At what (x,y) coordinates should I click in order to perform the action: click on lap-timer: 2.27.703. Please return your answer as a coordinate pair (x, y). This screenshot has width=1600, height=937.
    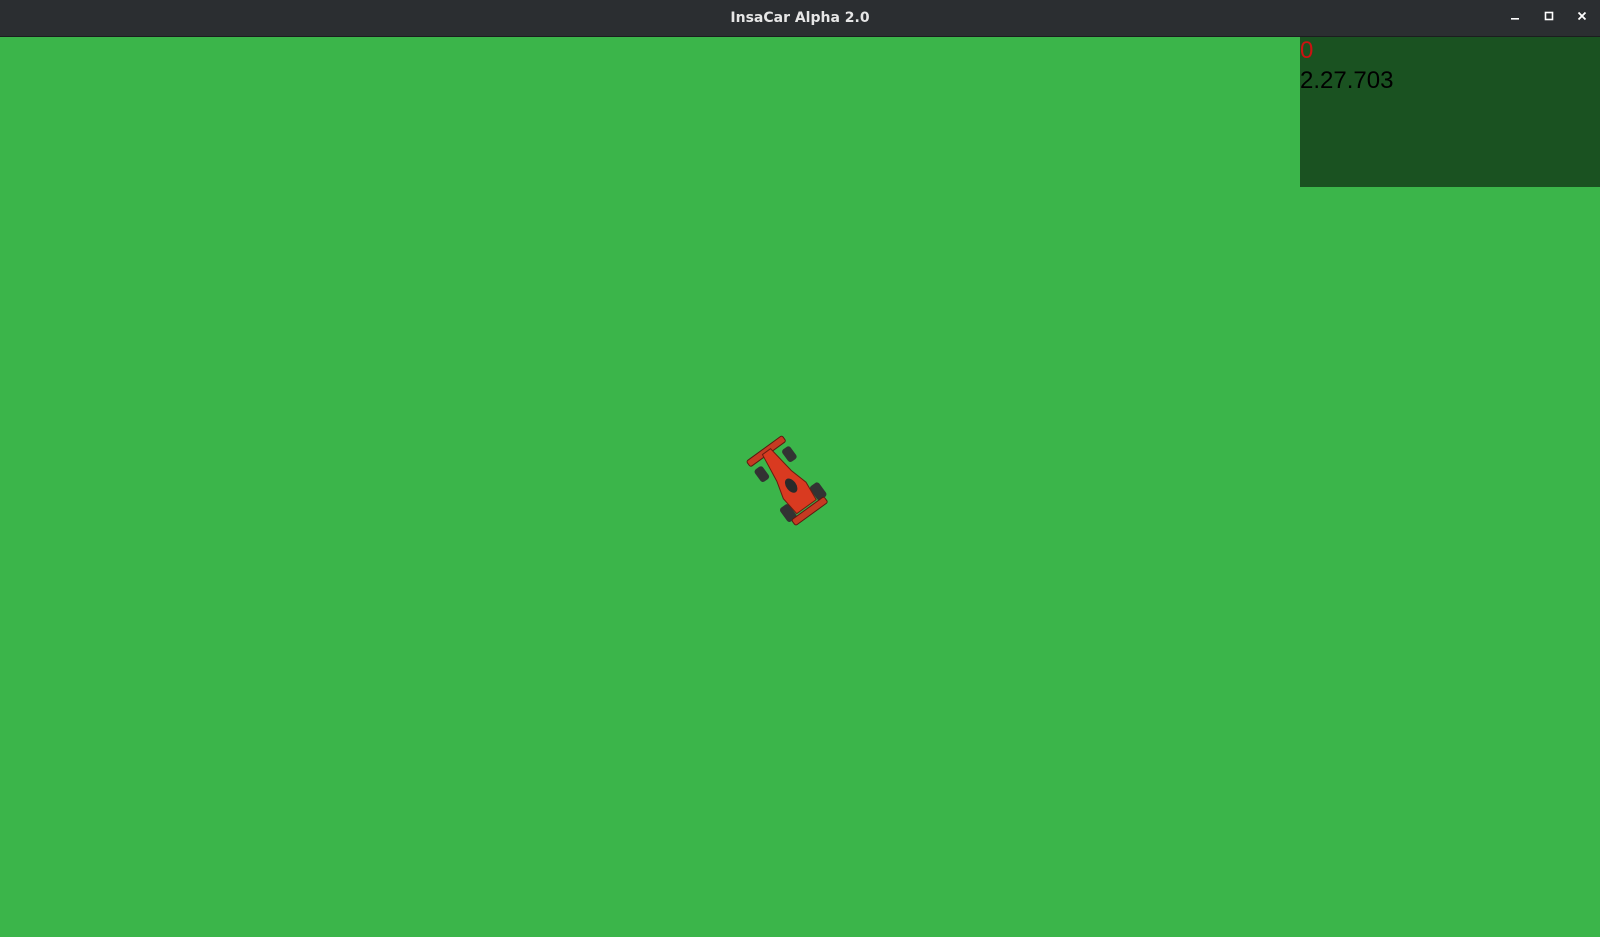
    Looking at the image, I should click on (1347, 80).